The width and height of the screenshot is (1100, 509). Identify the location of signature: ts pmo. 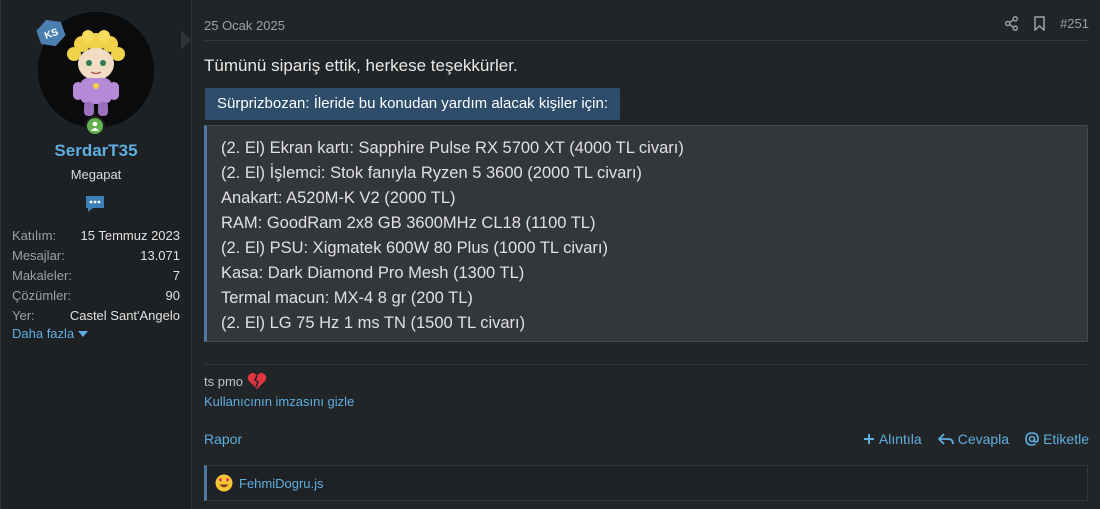
(235, 381).